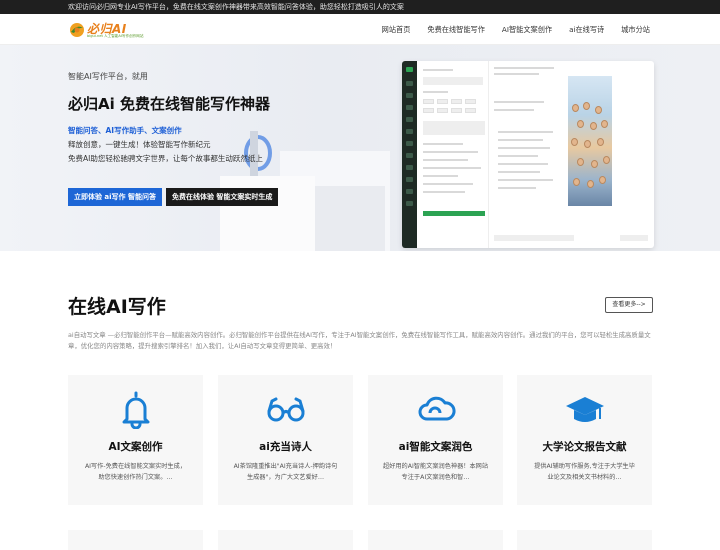  What do you see at coordinates (117, 307) in the screenshot?
I see `section-title: 在线AI写作` at bounding box center [117, 307].